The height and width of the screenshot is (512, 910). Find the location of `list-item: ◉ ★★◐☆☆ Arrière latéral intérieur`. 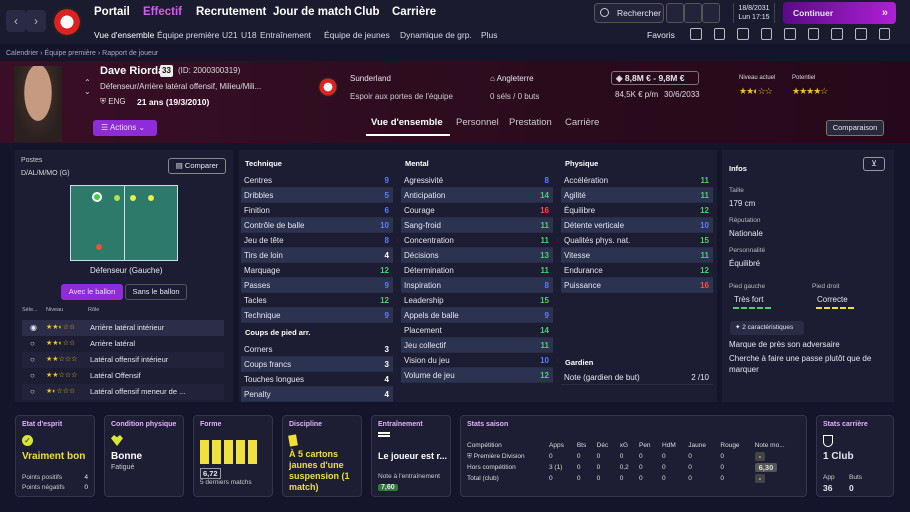

list-item: ◉ ★★◐☆☆ Arrière latéral intérieur is located at coordinates (123, 328).